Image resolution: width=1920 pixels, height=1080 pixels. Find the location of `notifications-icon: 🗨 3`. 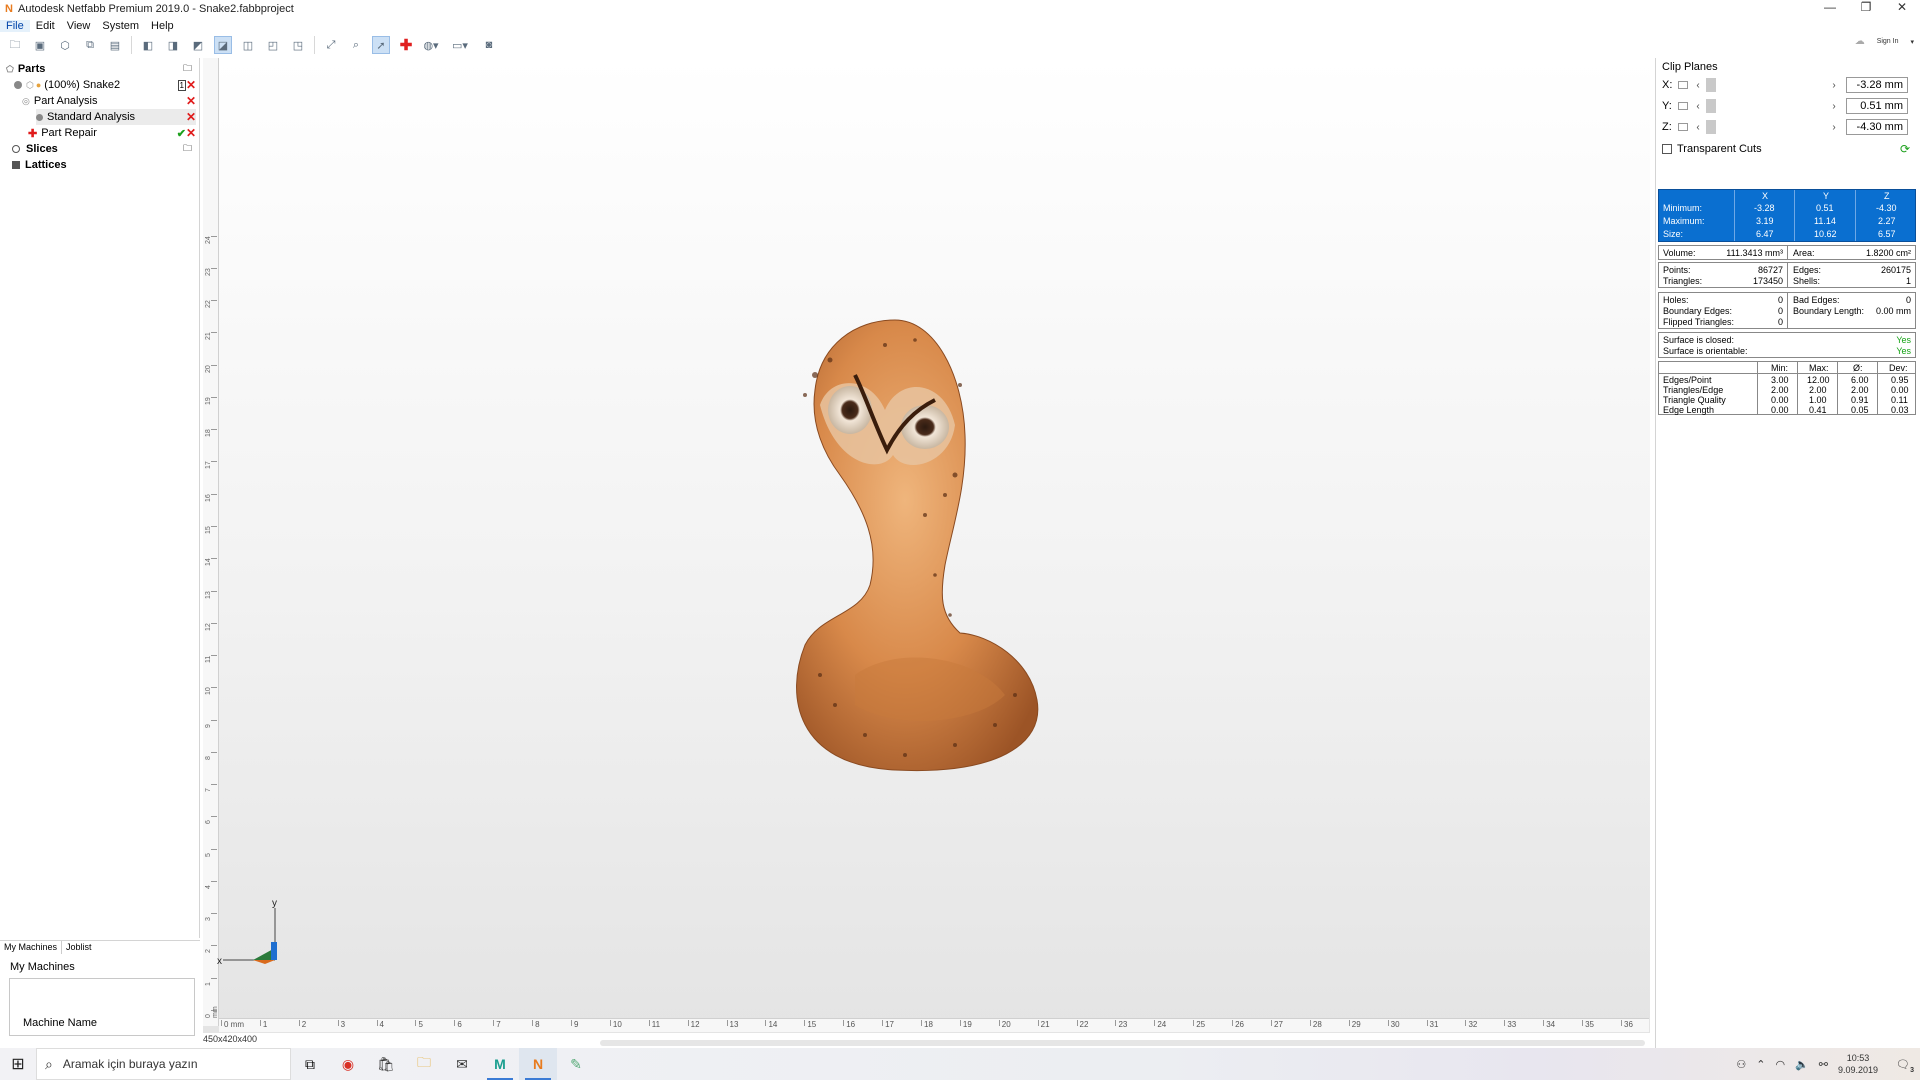

notifications-icon: 🗨 3 is located at coordinates (1905, 1066).